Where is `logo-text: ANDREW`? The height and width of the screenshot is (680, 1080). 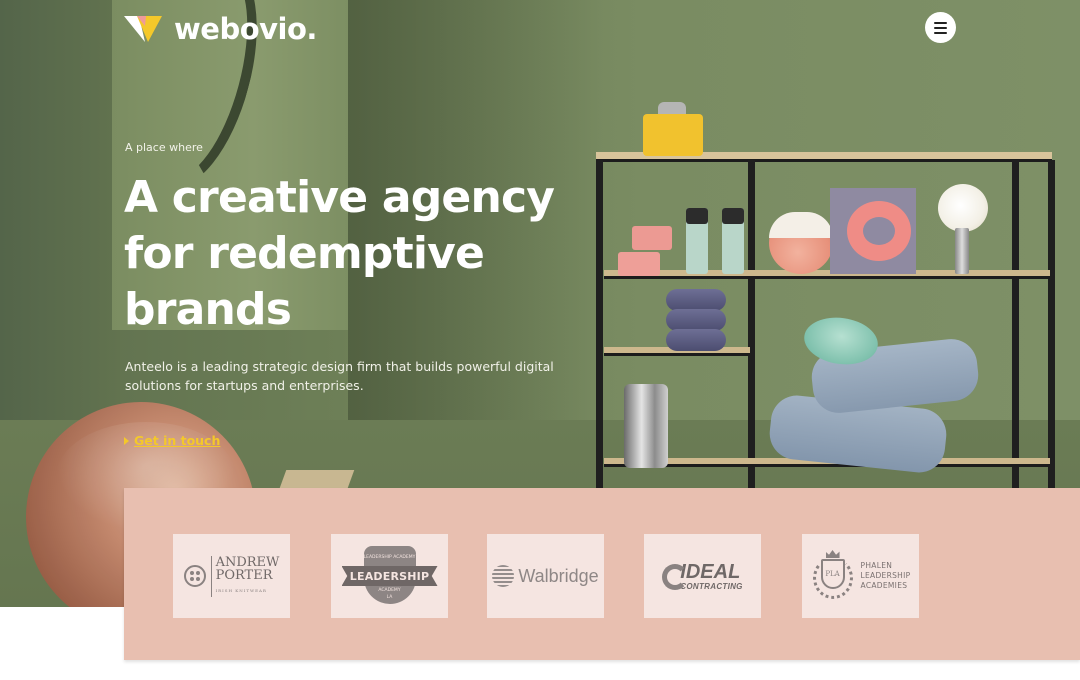
logo-text: ANDREW is located at coordinates (247, 562).